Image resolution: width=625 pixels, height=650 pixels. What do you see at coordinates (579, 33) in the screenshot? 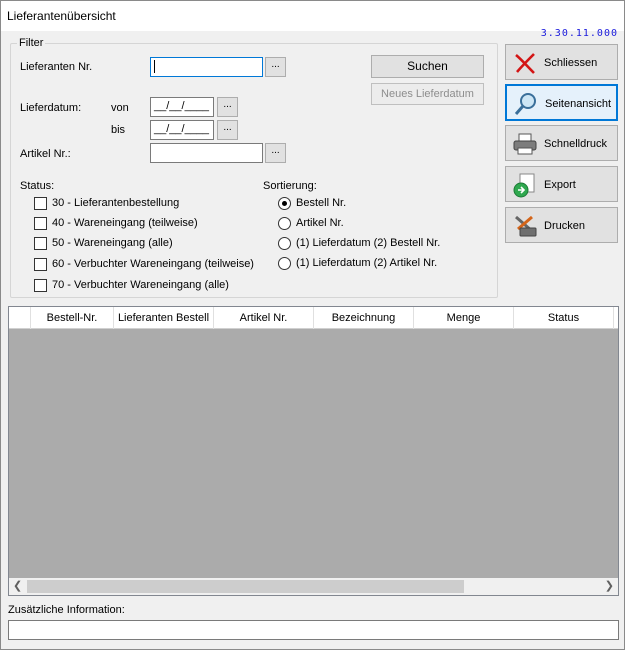
I see `version-label: 3.30.11.000` at bounding box center [579, 33].